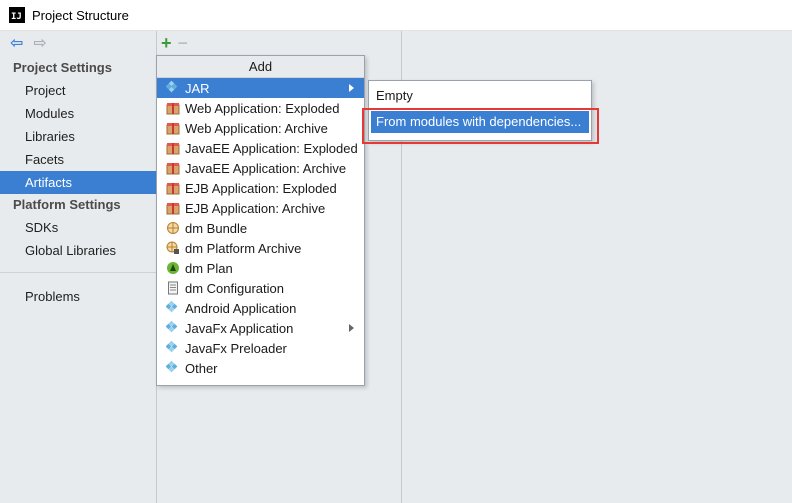 The width and height of the screenshot is (792, 503). I want to click on sidebar-item-libraries: Libraries, so click(78, 136).